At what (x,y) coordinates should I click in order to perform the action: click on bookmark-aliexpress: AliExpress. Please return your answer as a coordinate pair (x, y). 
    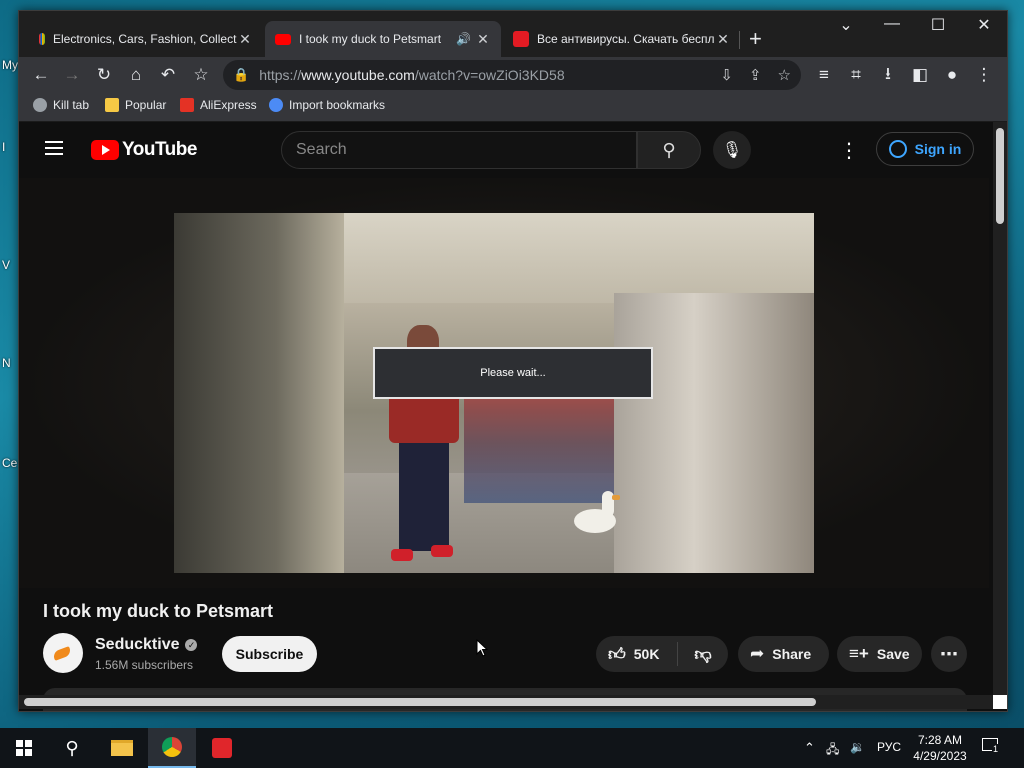
    Looking at the image, I should click on (218, 105).